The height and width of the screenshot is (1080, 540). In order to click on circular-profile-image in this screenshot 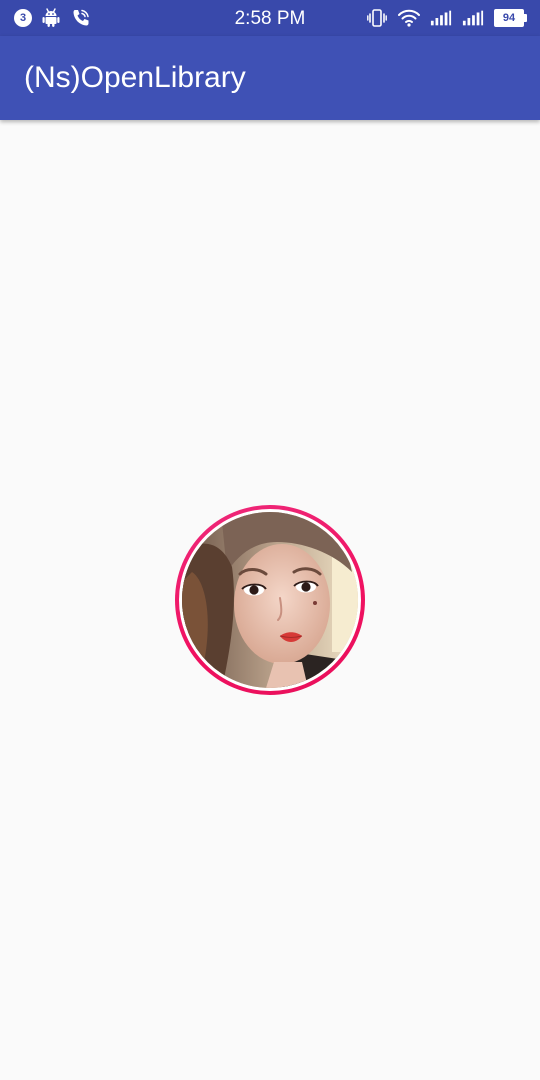, I will do `click(270, 600)`.